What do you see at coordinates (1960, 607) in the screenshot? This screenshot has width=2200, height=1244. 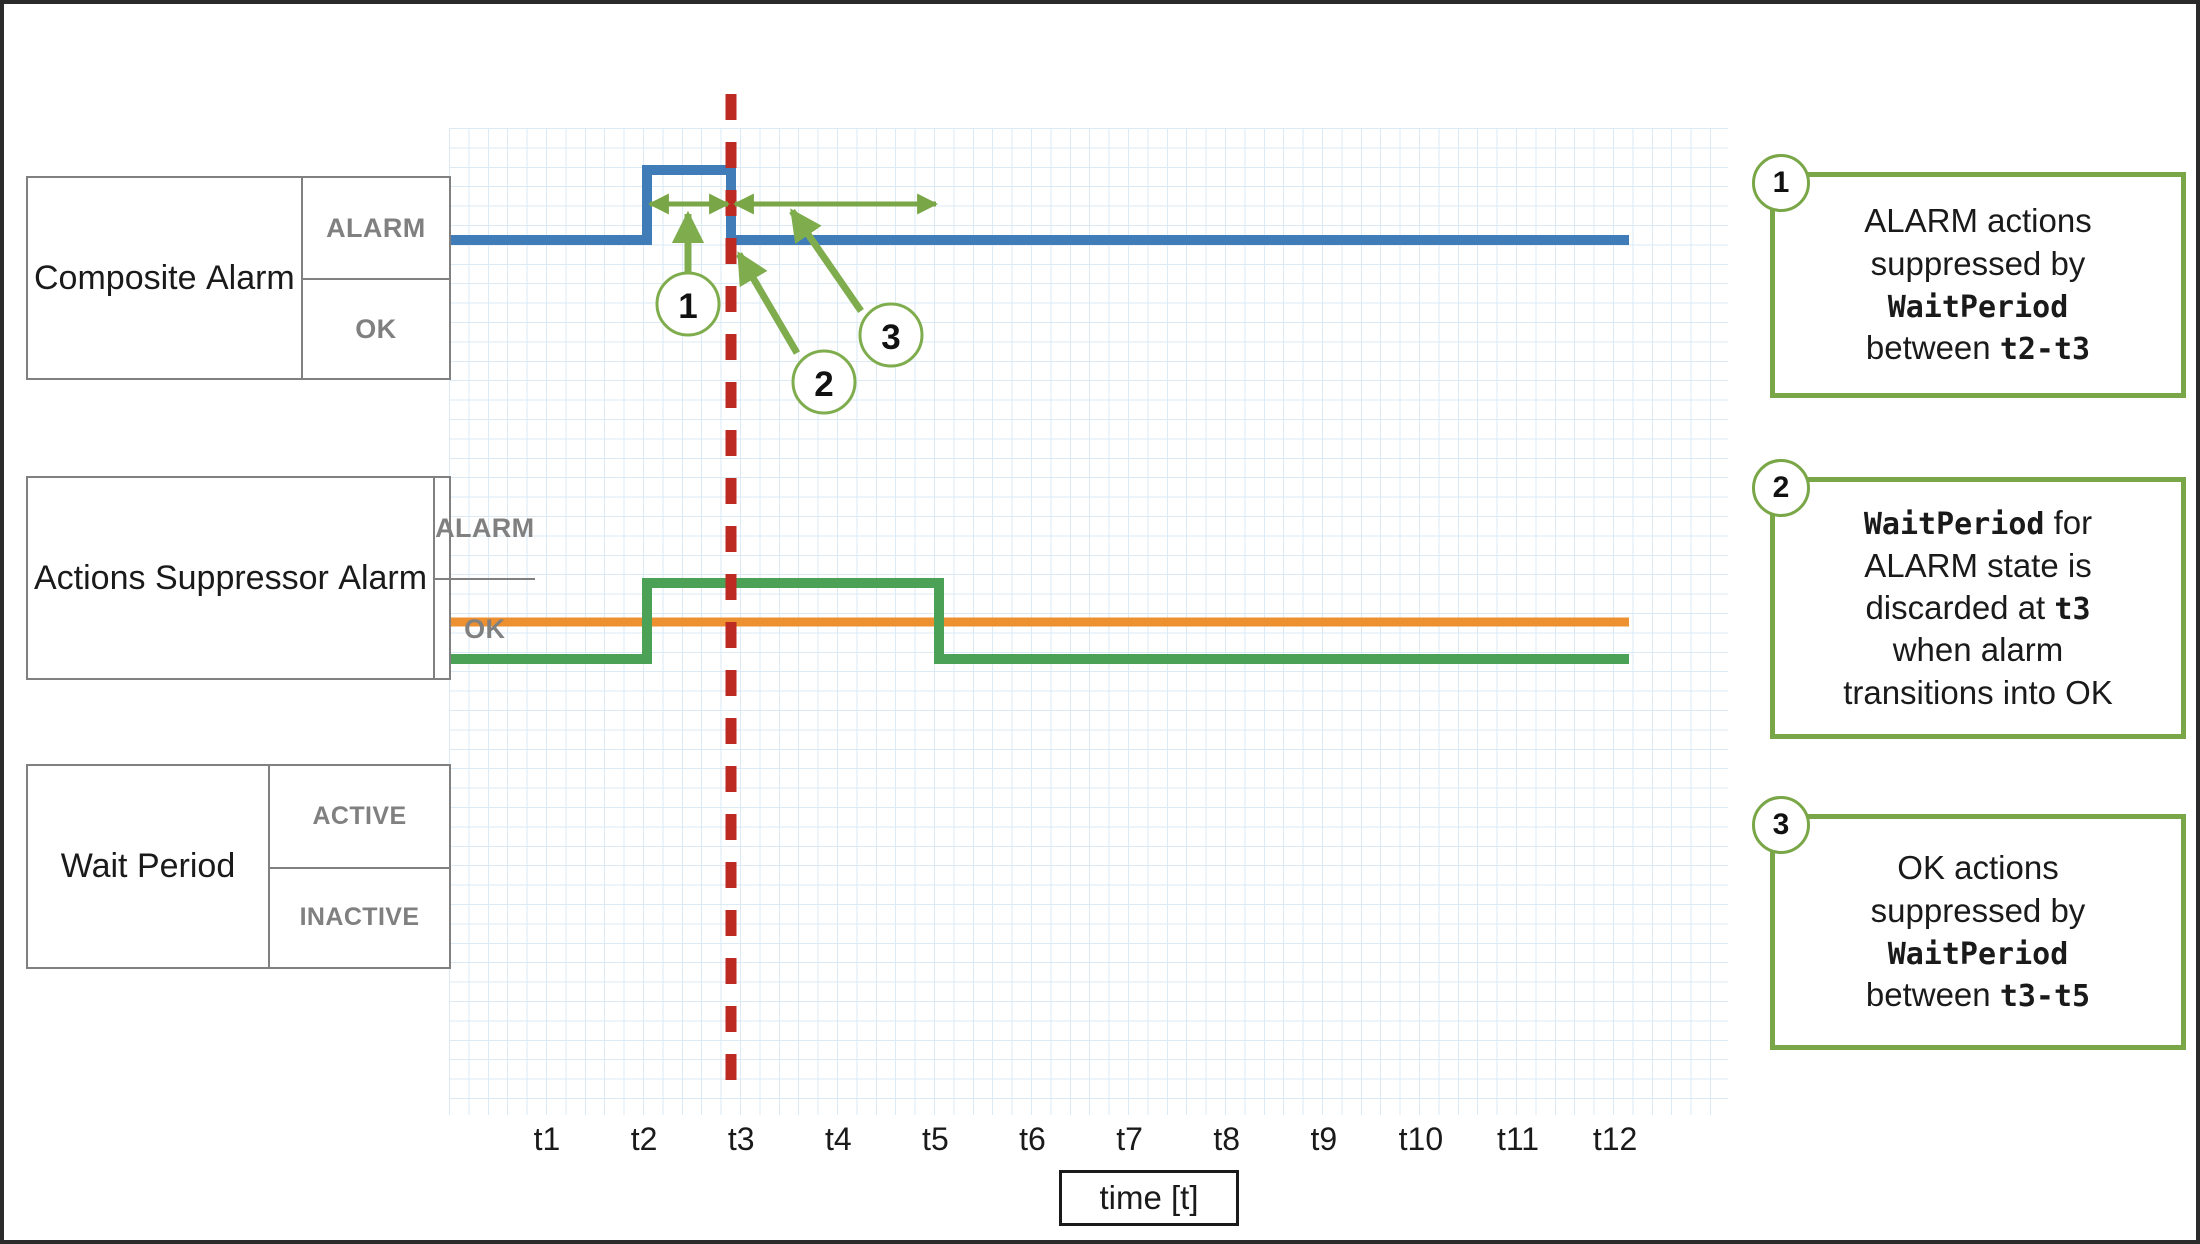 I see `text-run: discarded at` at bounding box center [1960, 607].